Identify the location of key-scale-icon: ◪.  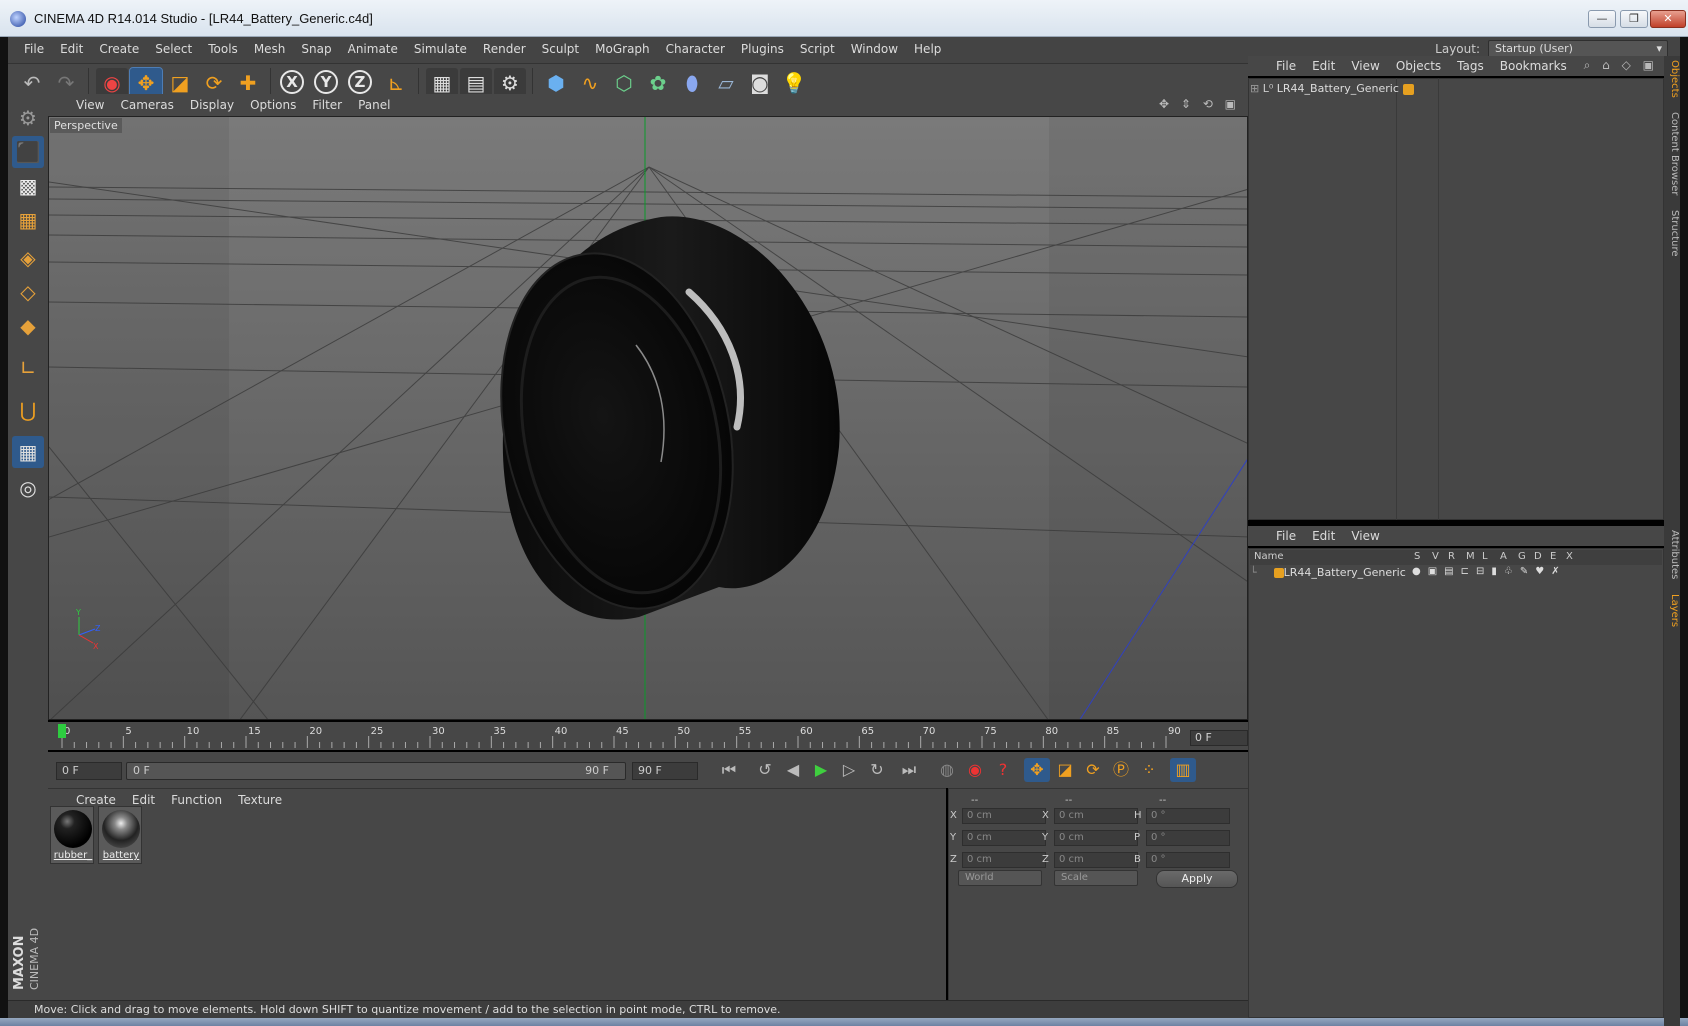
(1065, 770).